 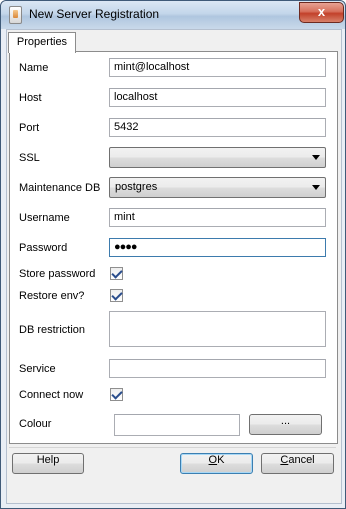 I want to click on connect-now-label: Connect now, so click(x=51, y=395).